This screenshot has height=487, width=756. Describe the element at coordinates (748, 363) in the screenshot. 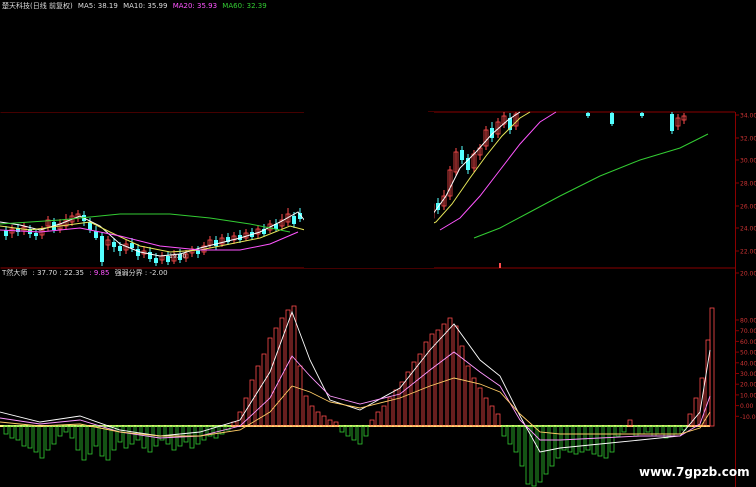

I see `indicator-axis-label: 40.00` at that location.